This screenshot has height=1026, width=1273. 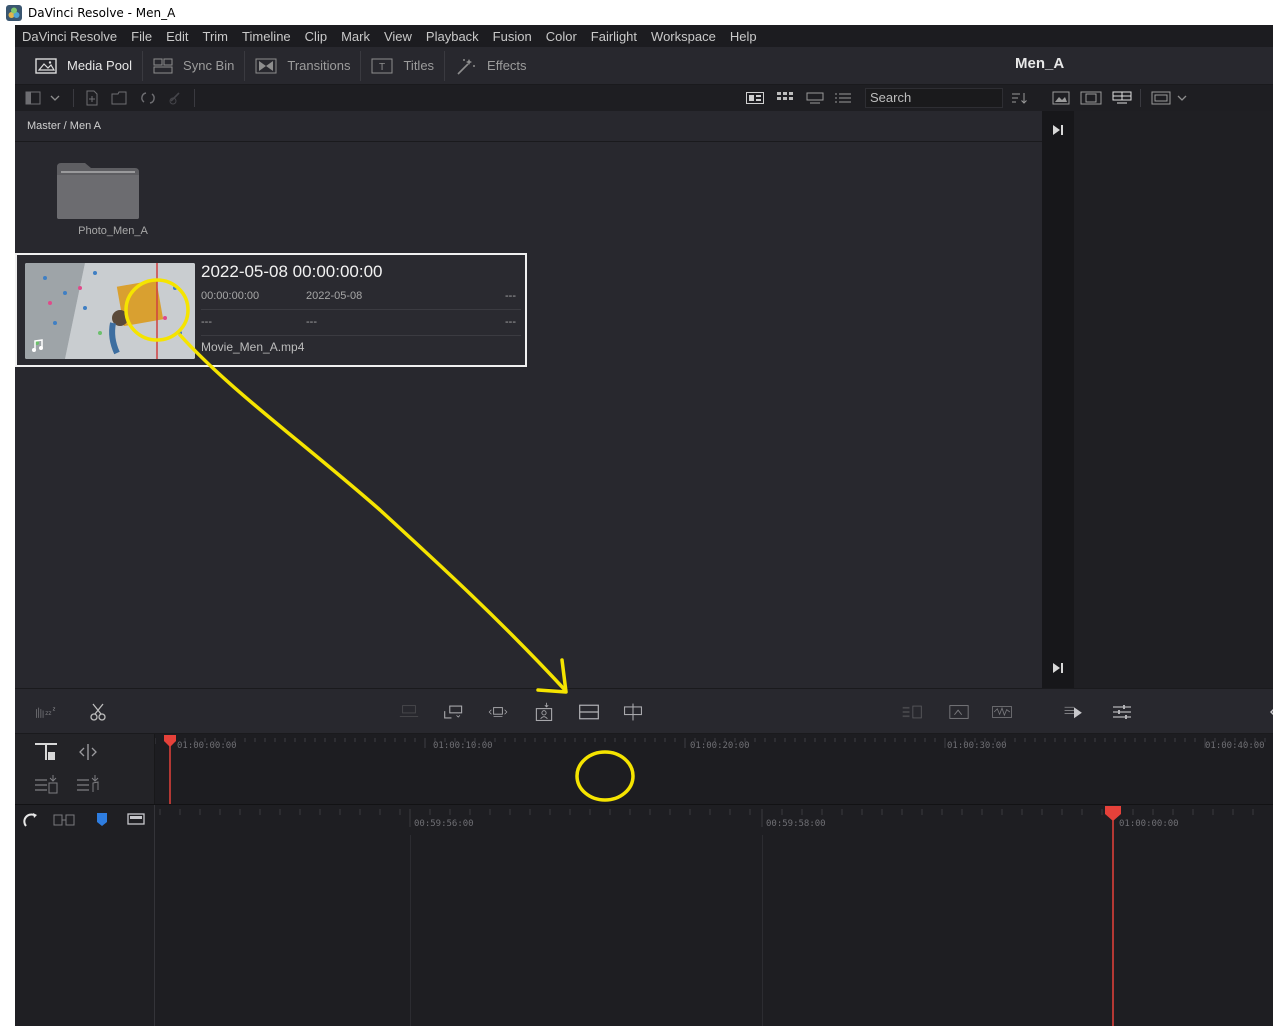 What do you see at coordinates (46, 752) in the screenshot?
I see `selection-tool-icon` at bounding box center [46, 752].